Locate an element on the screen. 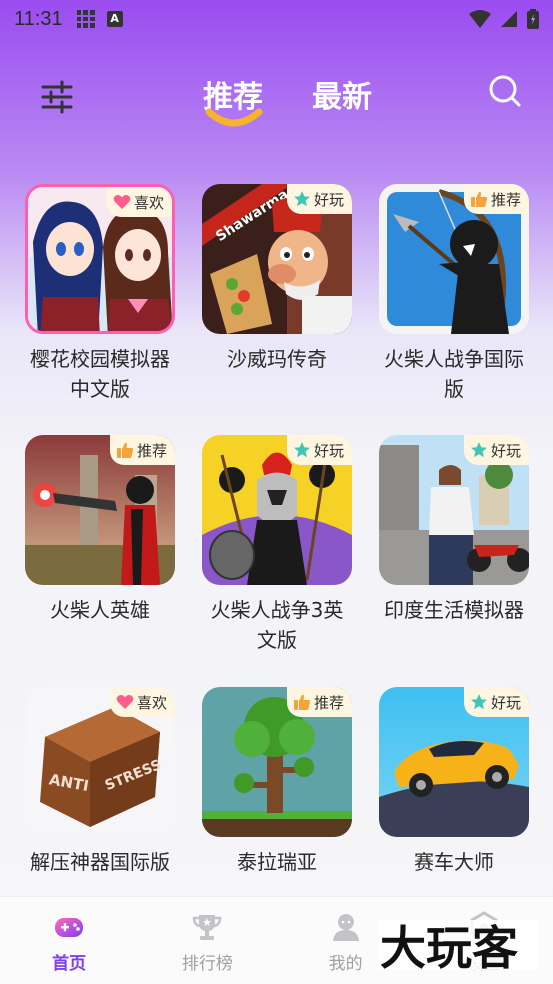 Image resolution: width=553 pixels, height=984 pixels. game-title: 印度生活模拟器 is located at coordinates (454, 610).